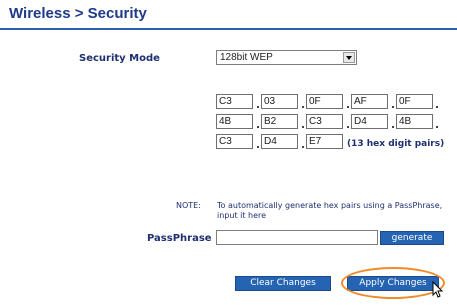 The height and width of the screenshot is (305, 457). What do you see at coordinates (188, 205) in the screenshot?
I see `note-label: NOTE:` at bounding box center [188, 205].